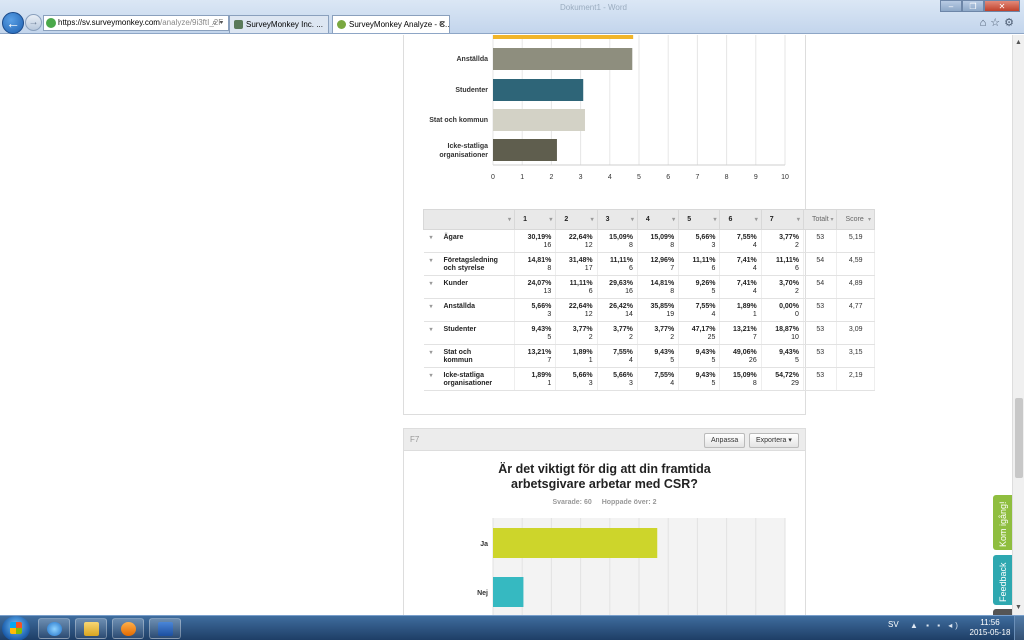 The image size is (1024, 640). I want to click on header-cell-4: 4 ▾, so click(658, 219).